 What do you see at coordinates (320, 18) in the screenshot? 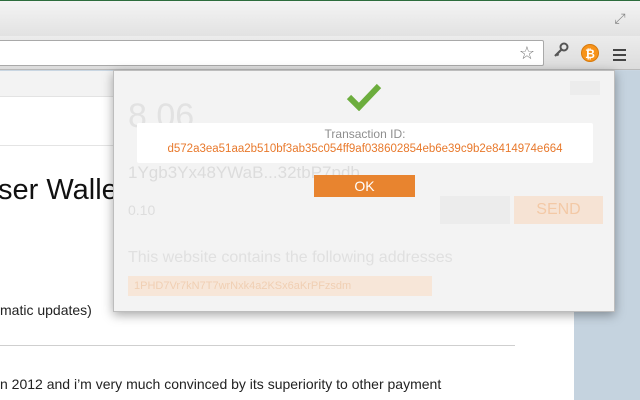
I see `window-titlebar: ⤢` at bounding box center [320, 18].